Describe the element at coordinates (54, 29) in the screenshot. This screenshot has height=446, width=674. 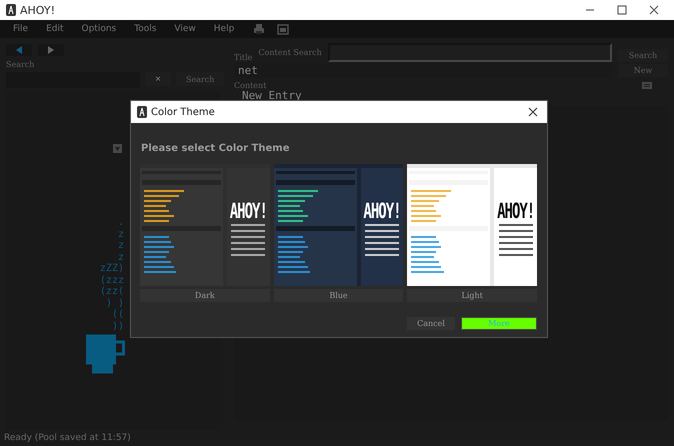
I see `menu-item: Edit` at that location.